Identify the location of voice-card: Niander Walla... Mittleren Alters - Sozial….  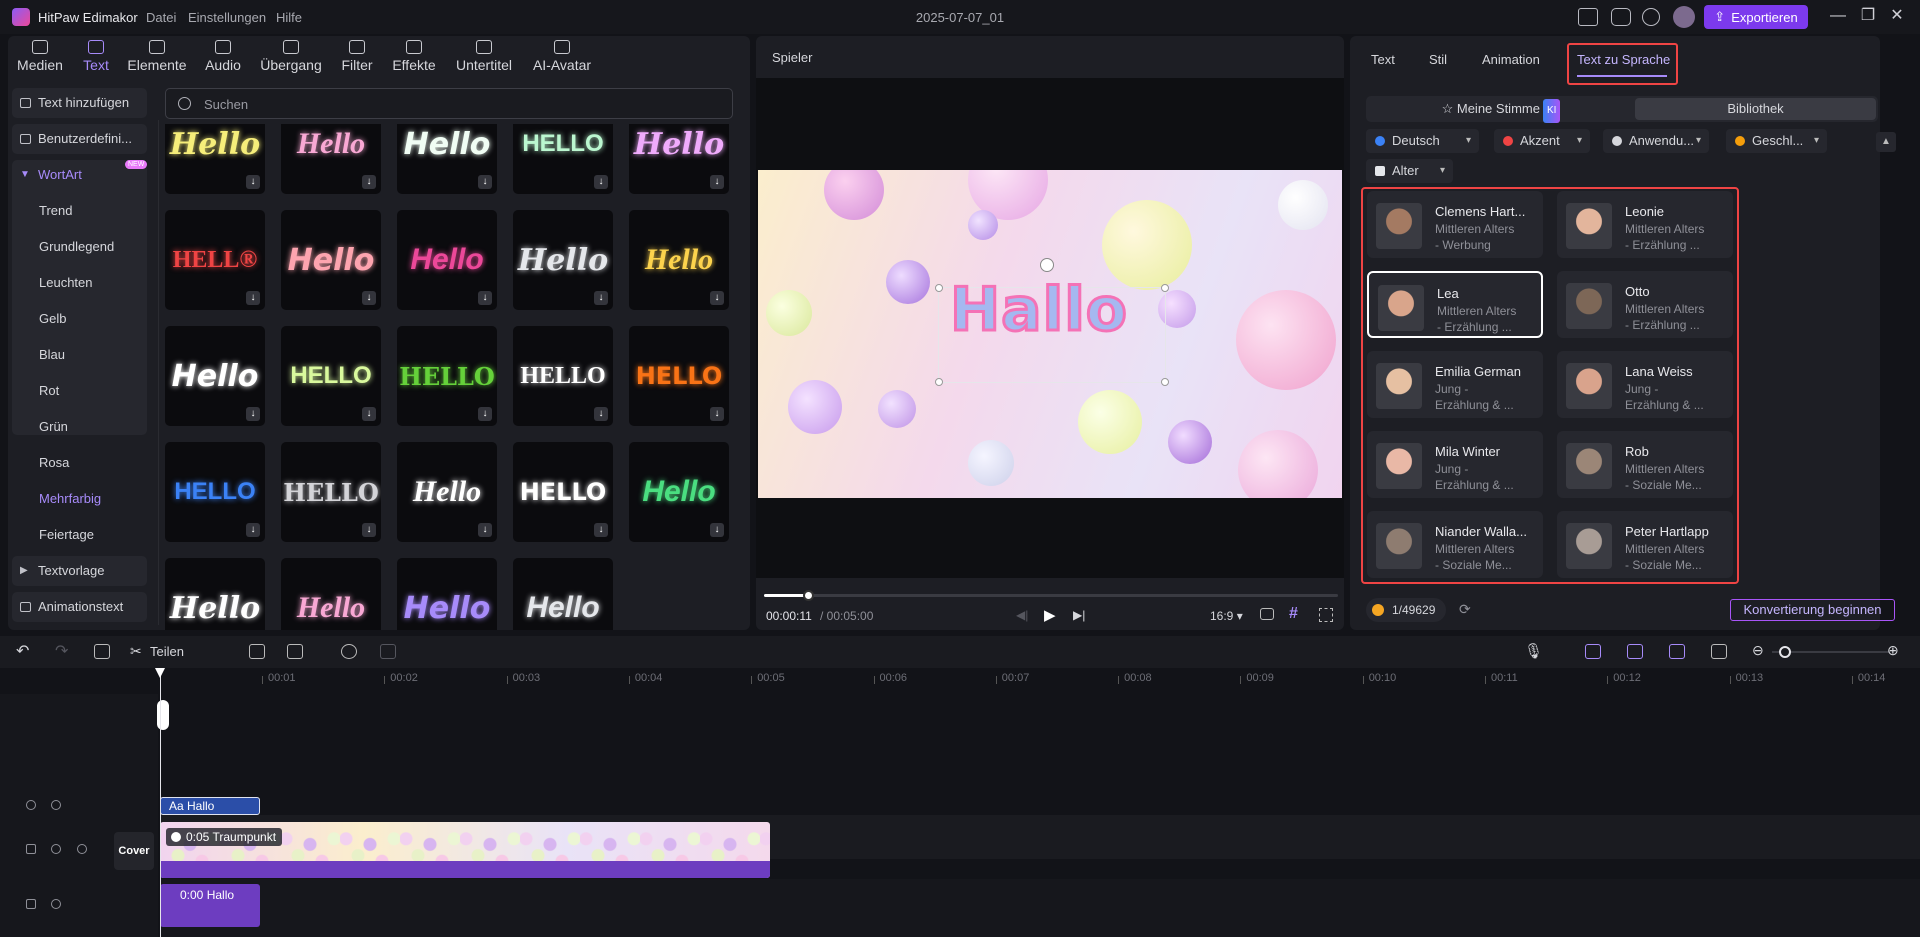
(1455, 544).